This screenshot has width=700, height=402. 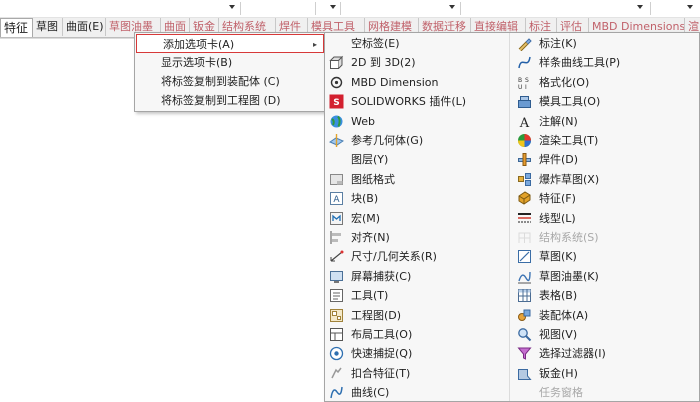 I want to click on submenu-item-label: 尺寸/几何关系(R), so click(x=394, y=257).